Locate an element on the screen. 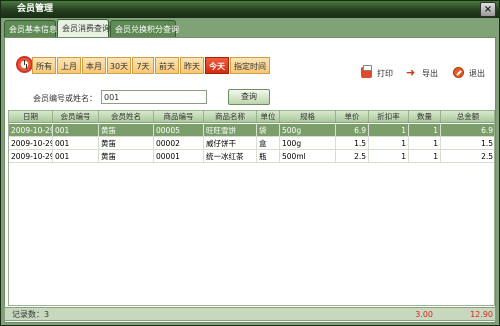  search-label: 会员编号或姓名： is located at coordinates (65, 98).